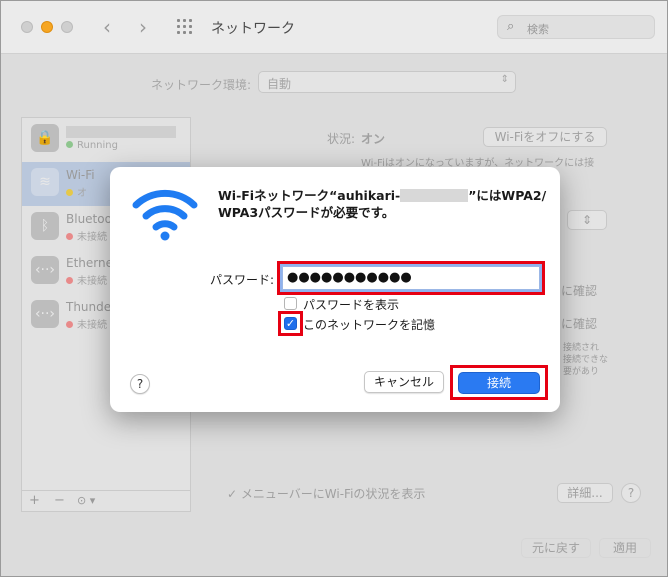 The height and width of the screenshot is (577, 668). I want to click on dialog-title-prefix: Wi-Fiネットワーク“auhikari-, so click(309, 195).